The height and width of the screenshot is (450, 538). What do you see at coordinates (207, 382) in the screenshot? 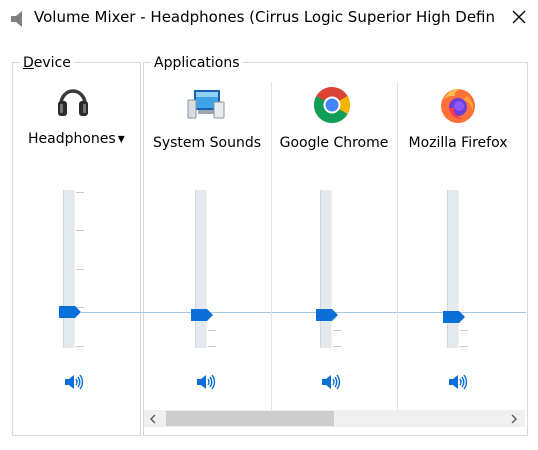
I see `system-sounds-mute-speaker-icon` at bounding box center [207, 382].